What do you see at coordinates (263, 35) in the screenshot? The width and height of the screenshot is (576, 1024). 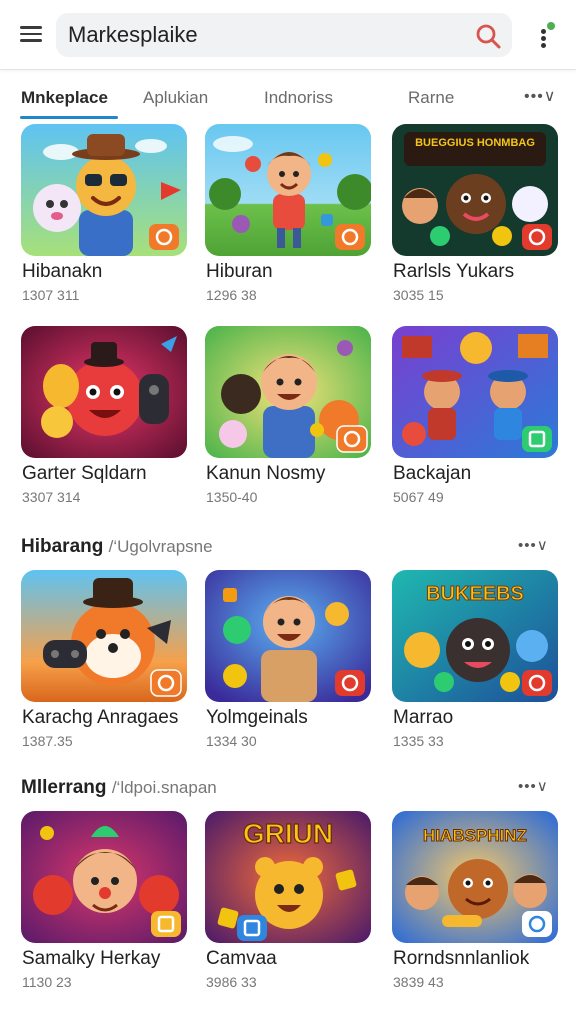 I see `search-input` at bounding box center [263, 35].